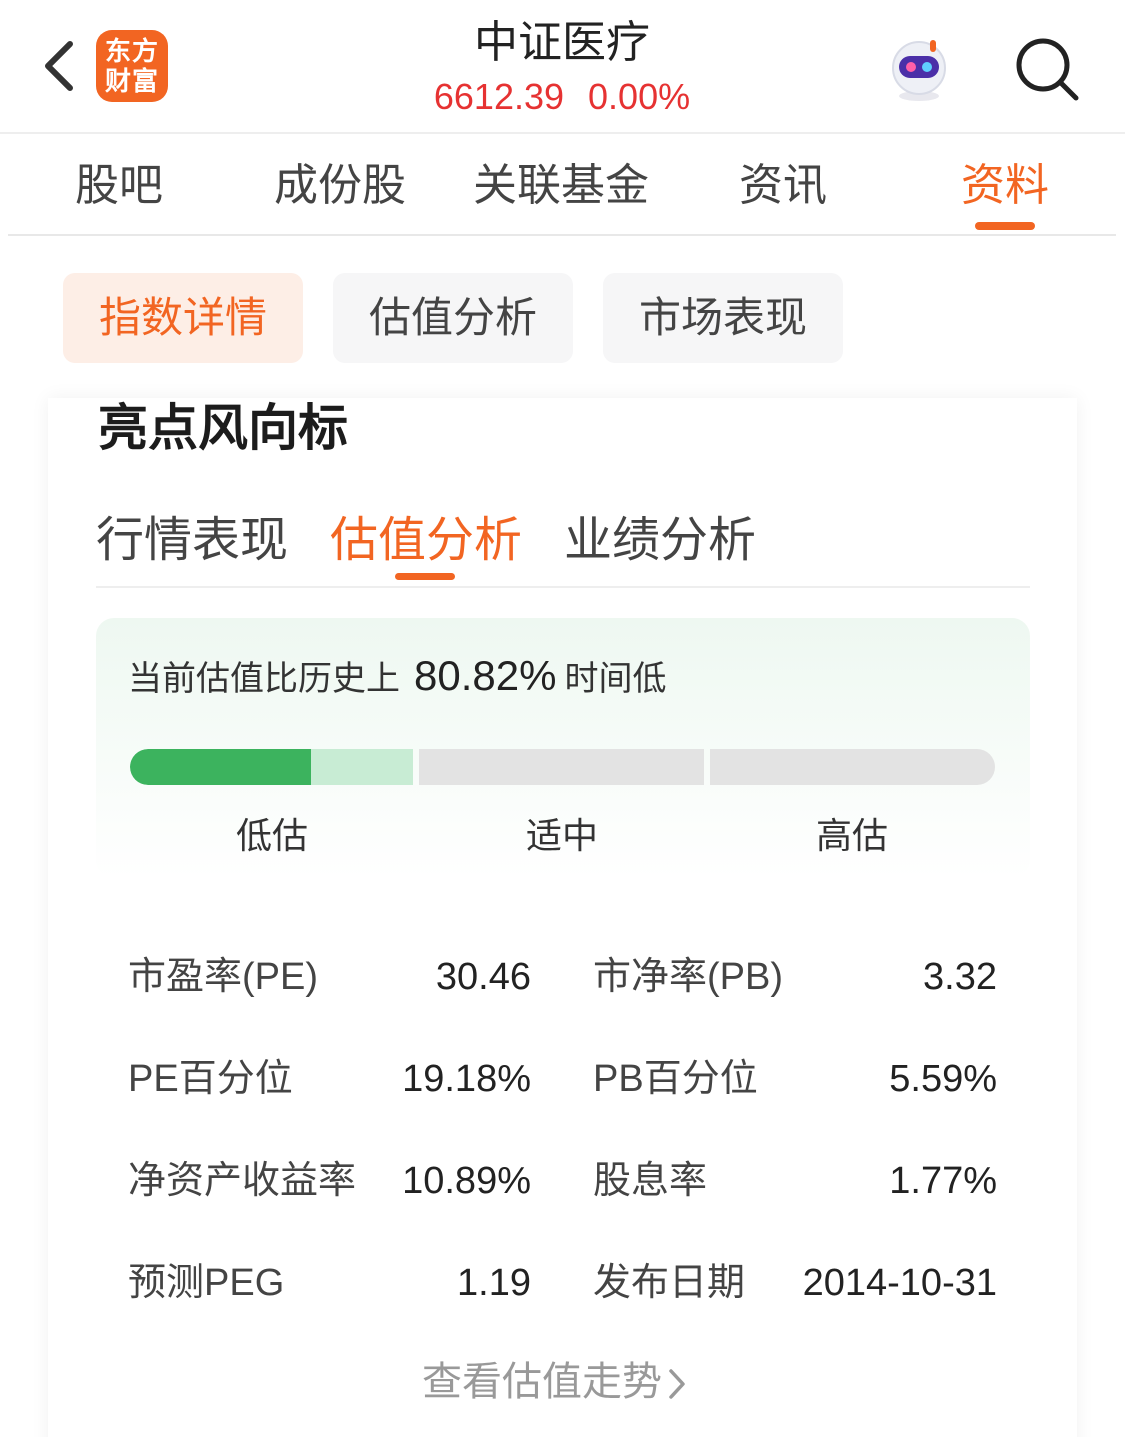  I want to click on subtab-market-performance: 市场表现, so click(723, 318).